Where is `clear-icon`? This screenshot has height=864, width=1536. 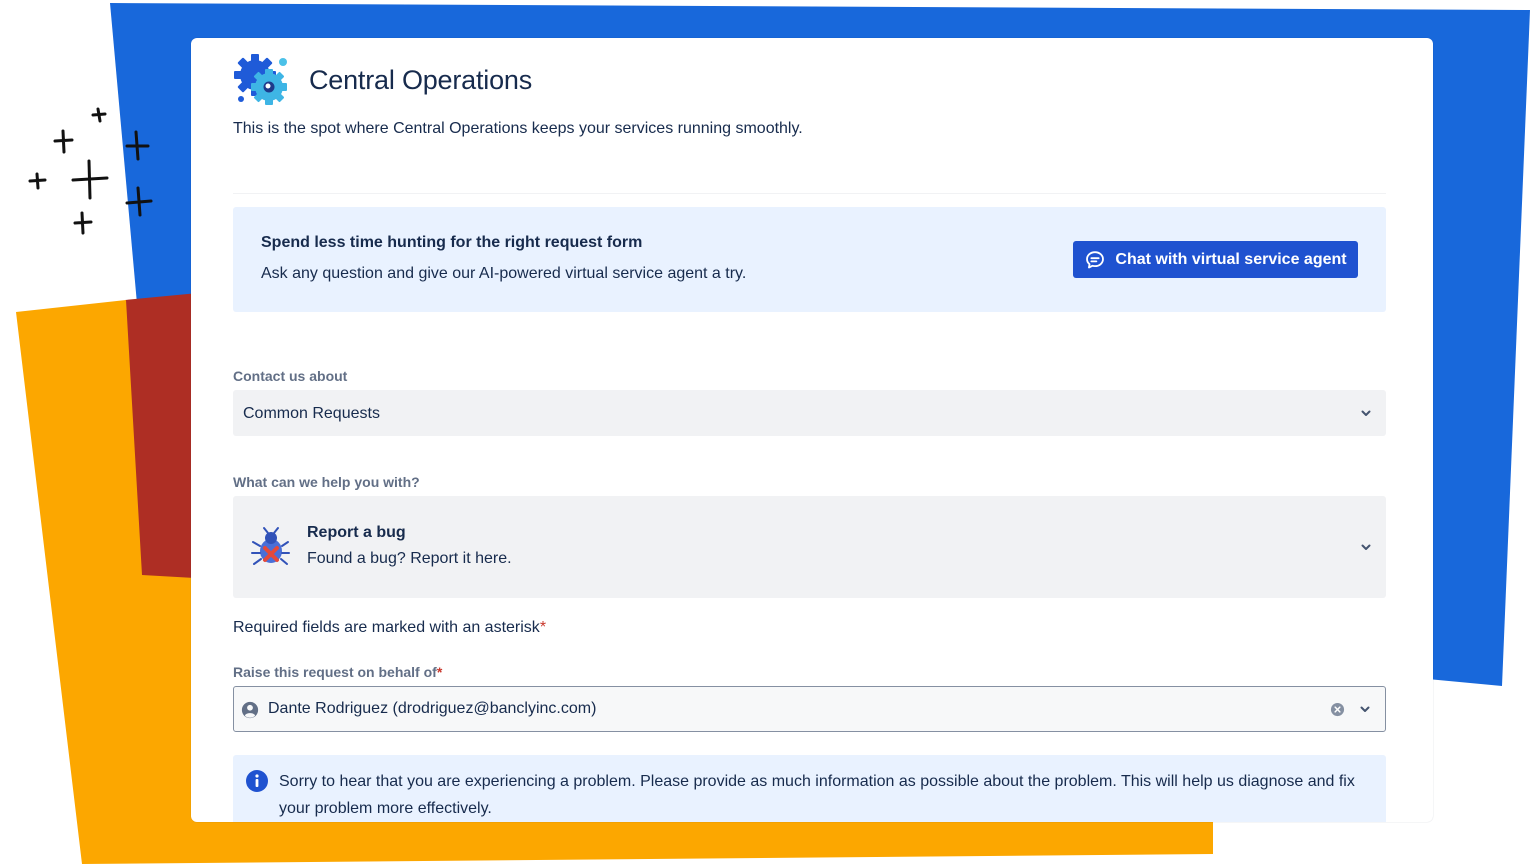 clear-icon is located at coordinates (1337, 709).